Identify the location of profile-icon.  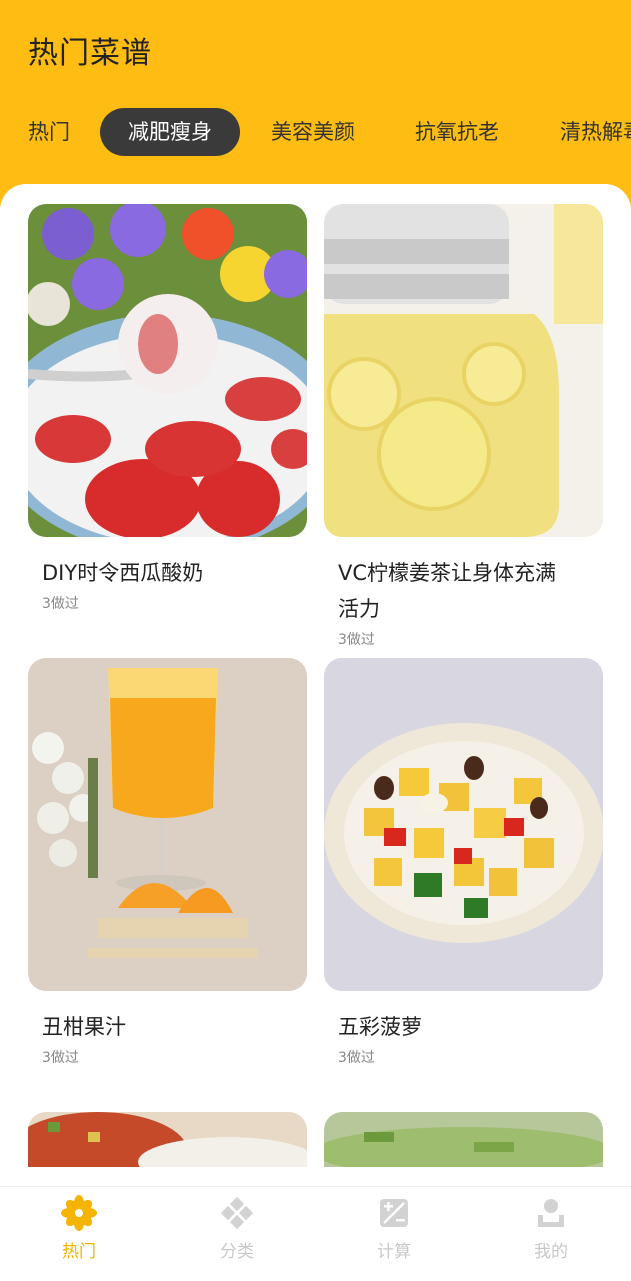
(551, 1213).